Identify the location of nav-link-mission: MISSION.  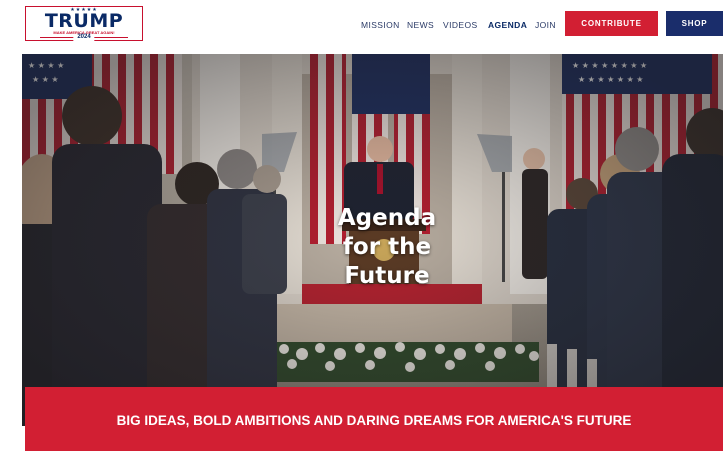
(380, 25).